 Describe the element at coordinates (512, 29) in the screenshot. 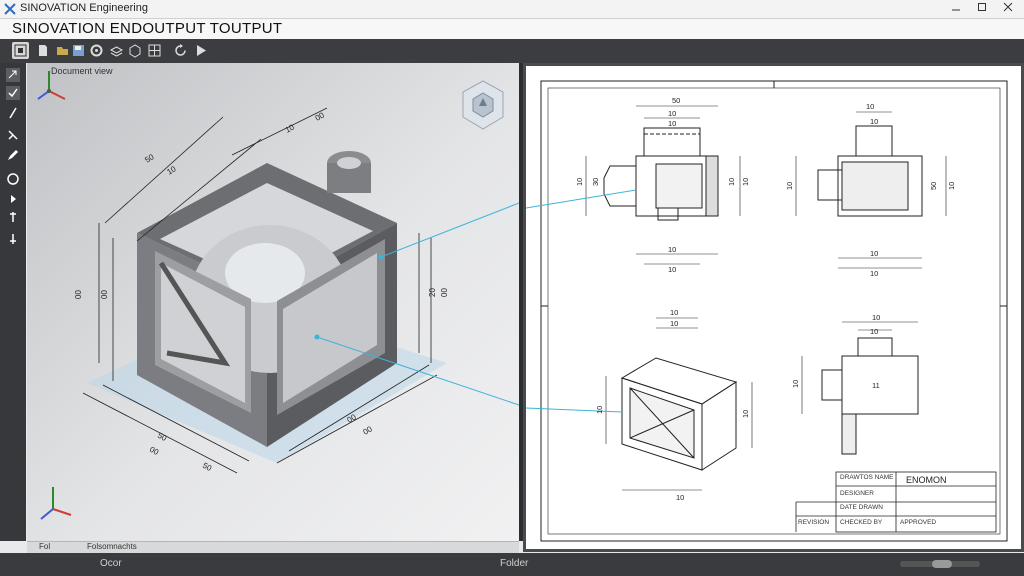

I see `app-header: SINOVATION ENDOUTPUT TOUTPUT` at that location.